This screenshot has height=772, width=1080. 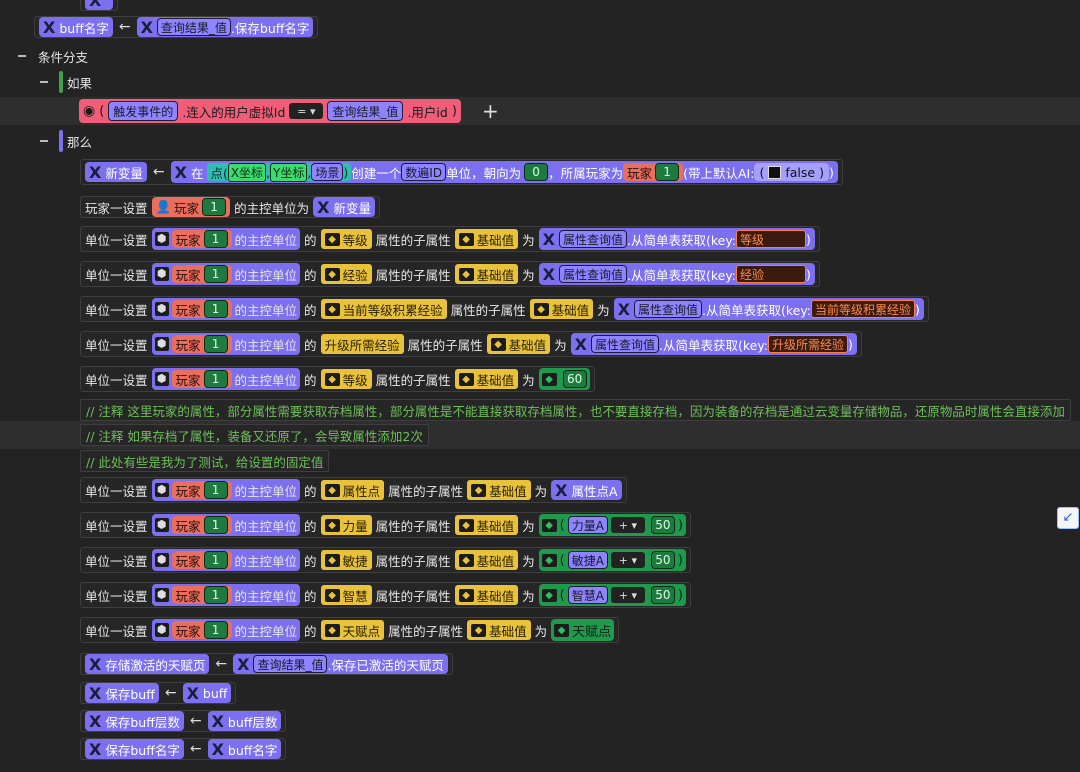 I want to click on attribute-chip: ◆ 天赋点, so click(x=352, y=630).